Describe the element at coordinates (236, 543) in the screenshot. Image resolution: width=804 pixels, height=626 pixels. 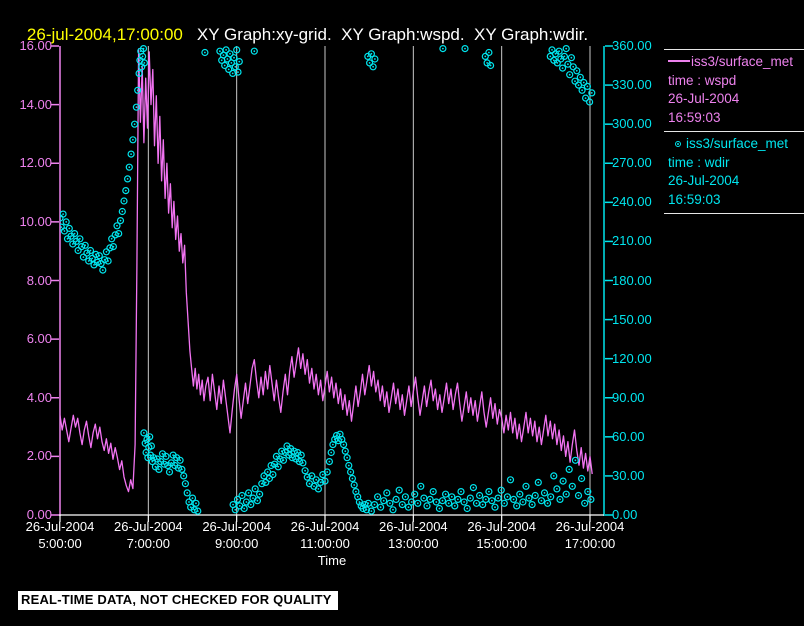
I see `x-tick-time: 9:00:00` at that location.